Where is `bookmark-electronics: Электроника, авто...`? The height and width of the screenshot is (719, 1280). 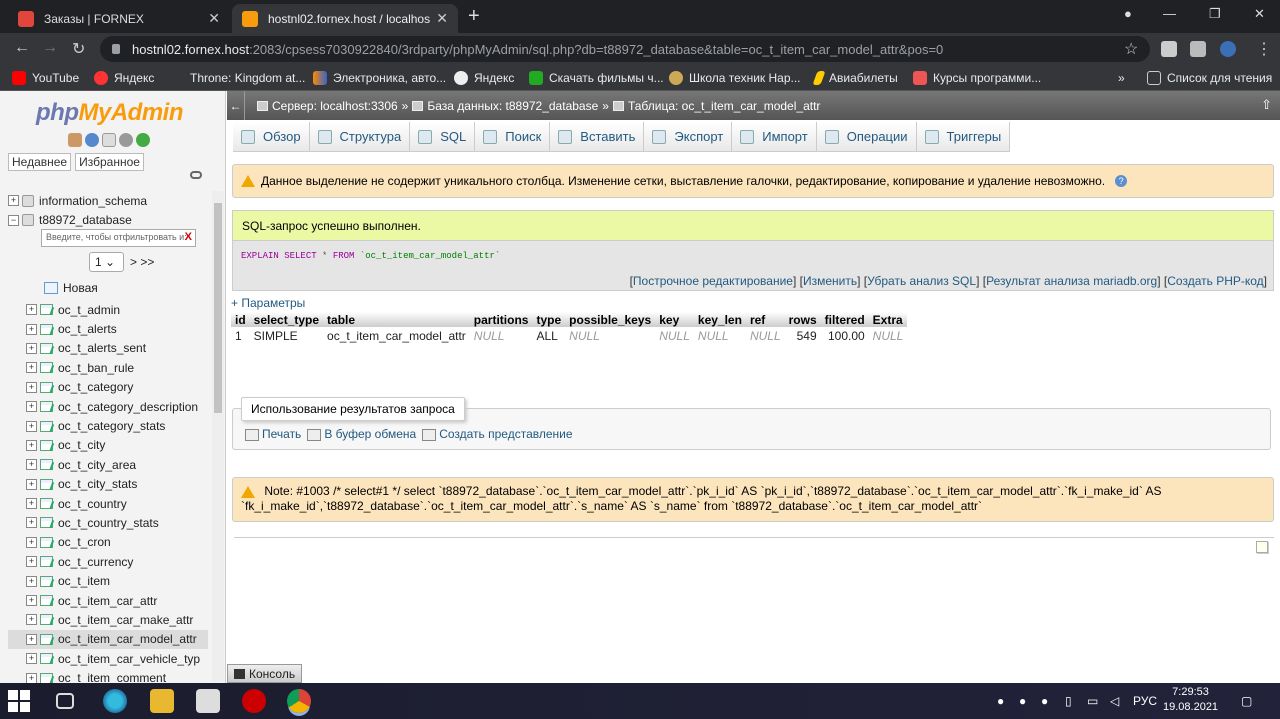 bookmark-electronics: Электроника, авто... is located at coordinates (379, 78).